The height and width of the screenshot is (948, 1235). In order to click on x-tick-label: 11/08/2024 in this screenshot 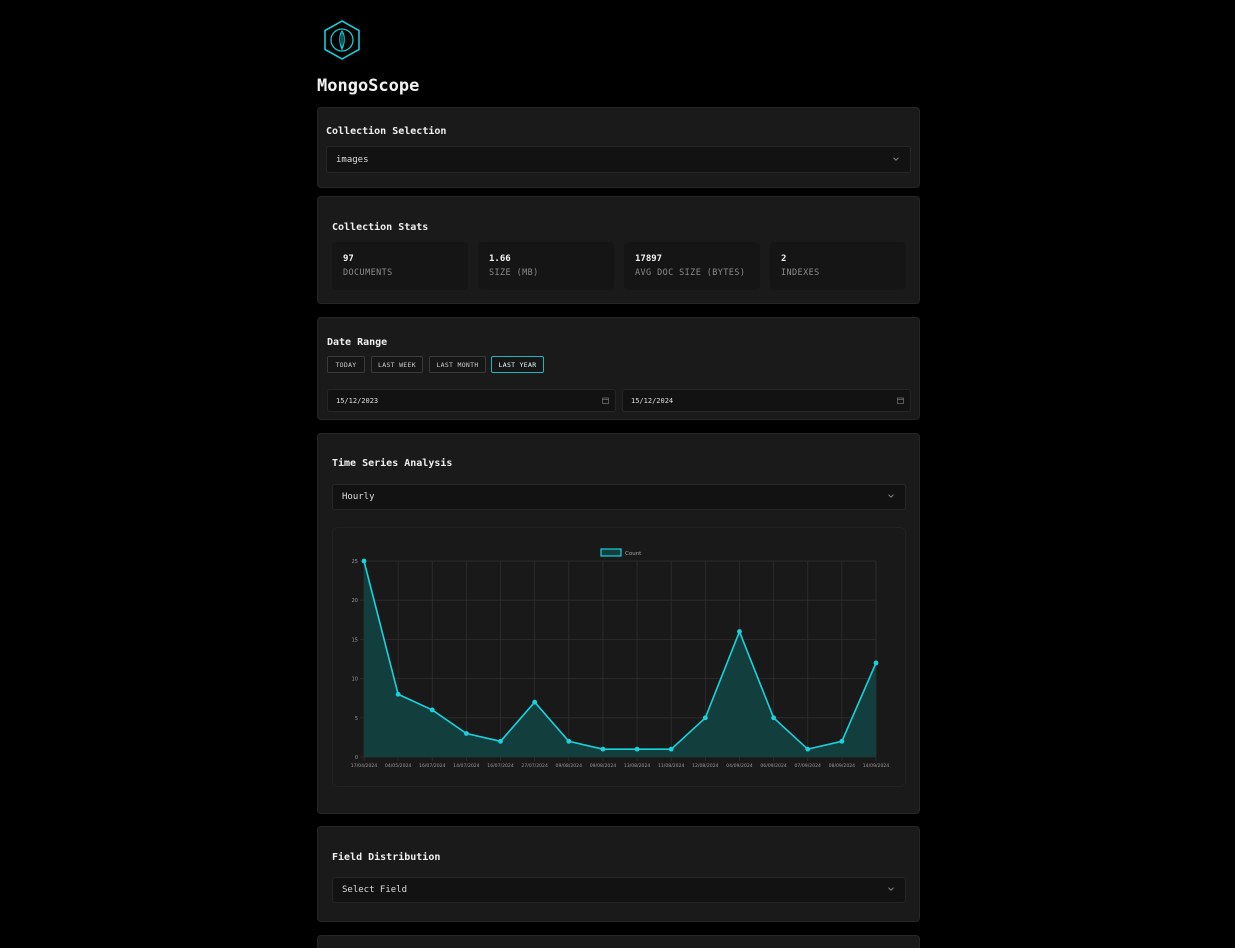, I will do `click(671, 766)`.